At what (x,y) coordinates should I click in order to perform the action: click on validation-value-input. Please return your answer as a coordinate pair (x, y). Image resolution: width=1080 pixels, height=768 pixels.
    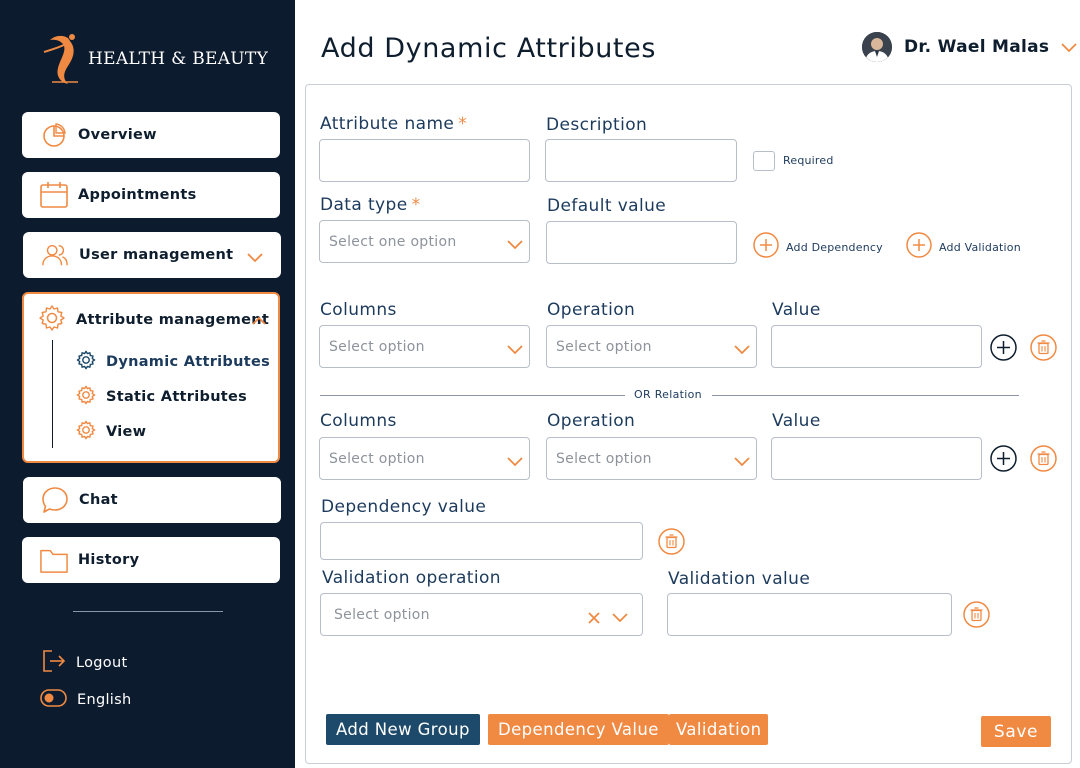
    Looking at the image, I should click on (809, 614).